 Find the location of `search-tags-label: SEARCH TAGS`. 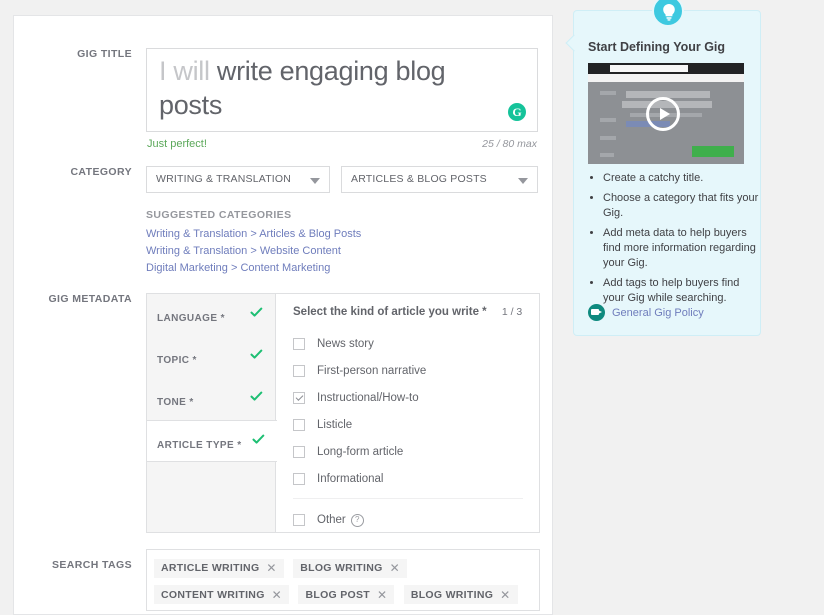

search-tags-label: SEARCH TAGS is located at coordinates (91, 565).